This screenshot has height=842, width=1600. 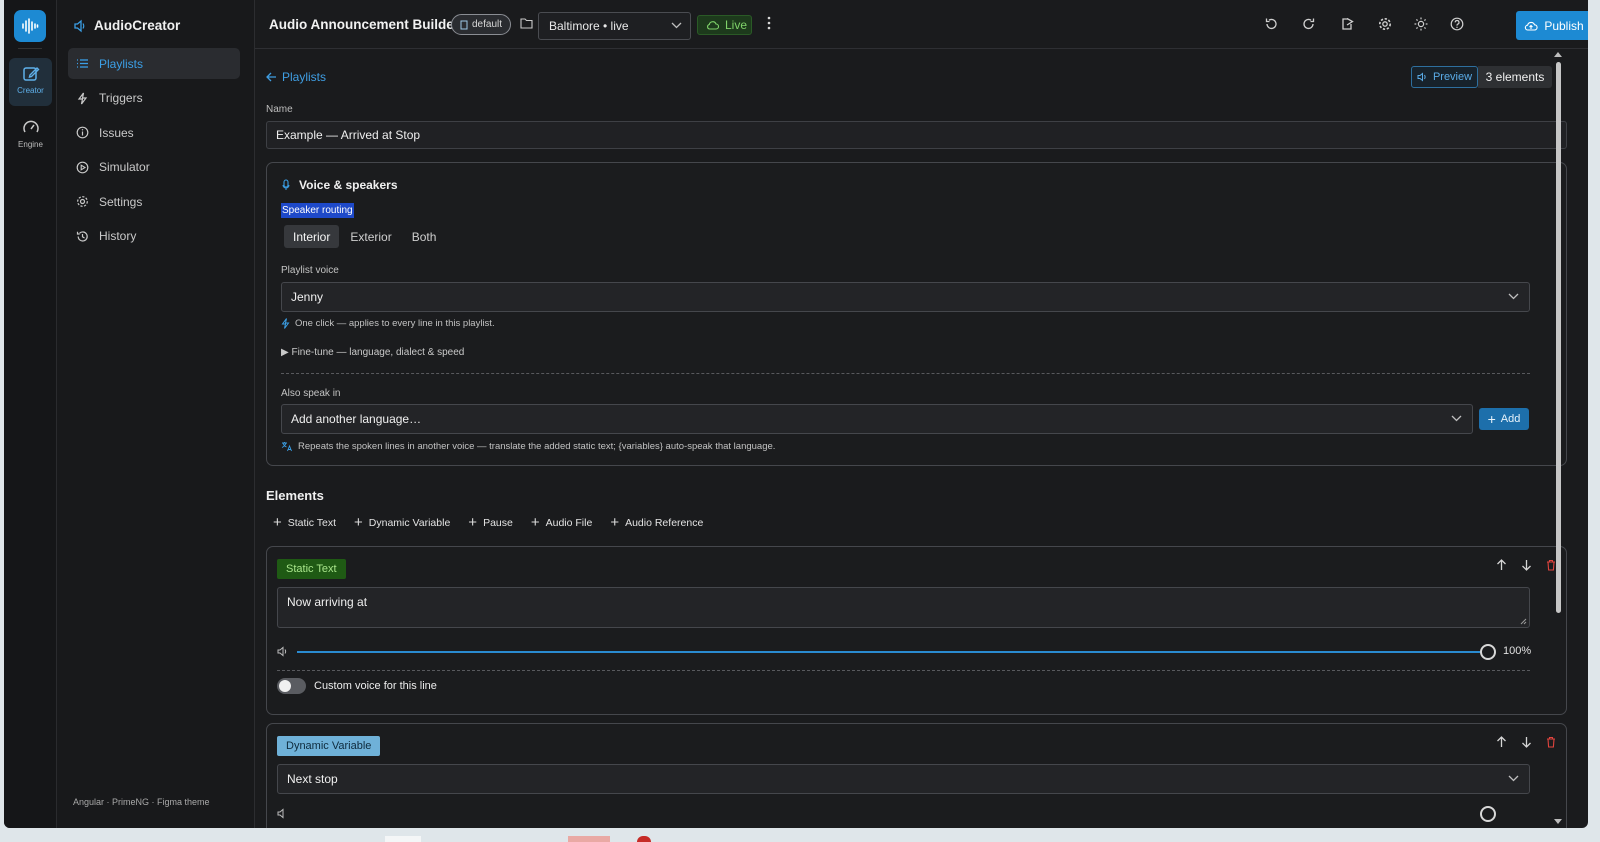 I want to click on sidebar-item-label: Playlists, so click(x=121, y=63).